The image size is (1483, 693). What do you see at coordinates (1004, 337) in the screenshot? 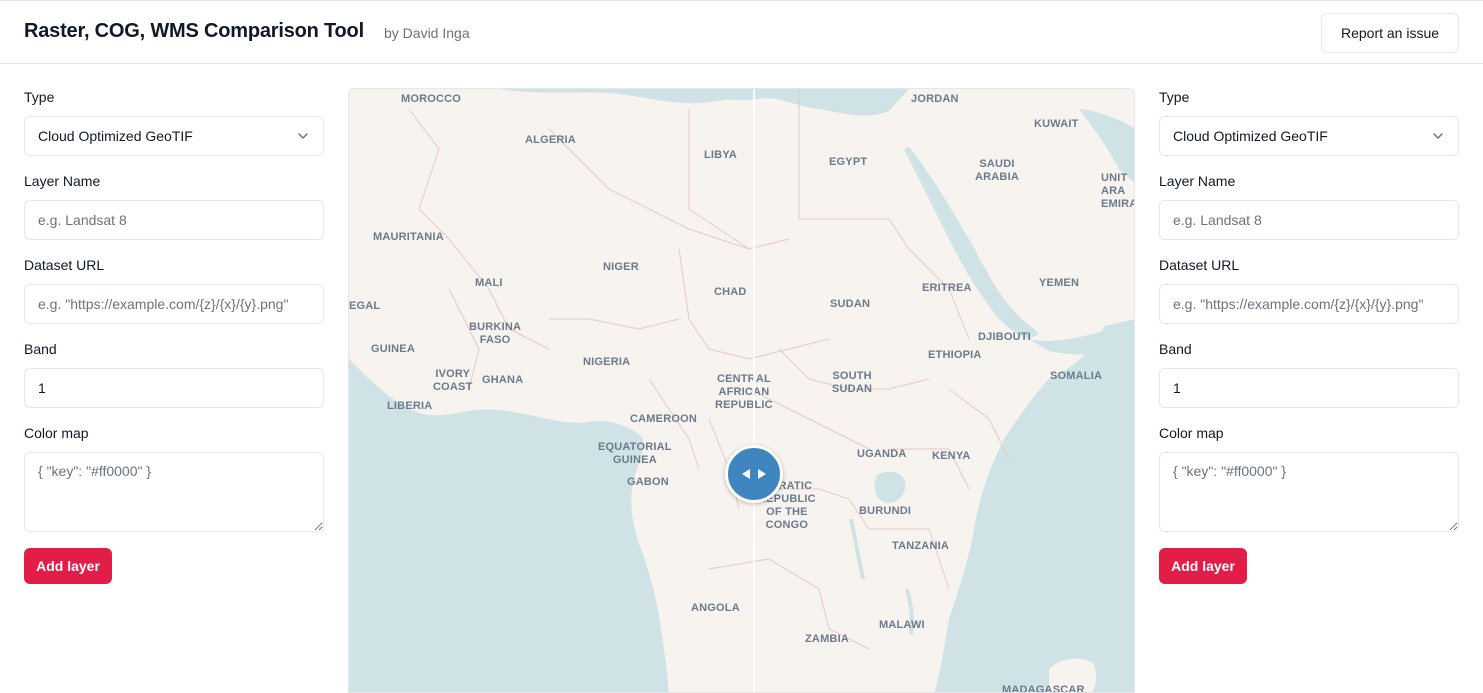
I see `map-label-djibouti: DJIBOUTI` at bounding box center [1004, 337].